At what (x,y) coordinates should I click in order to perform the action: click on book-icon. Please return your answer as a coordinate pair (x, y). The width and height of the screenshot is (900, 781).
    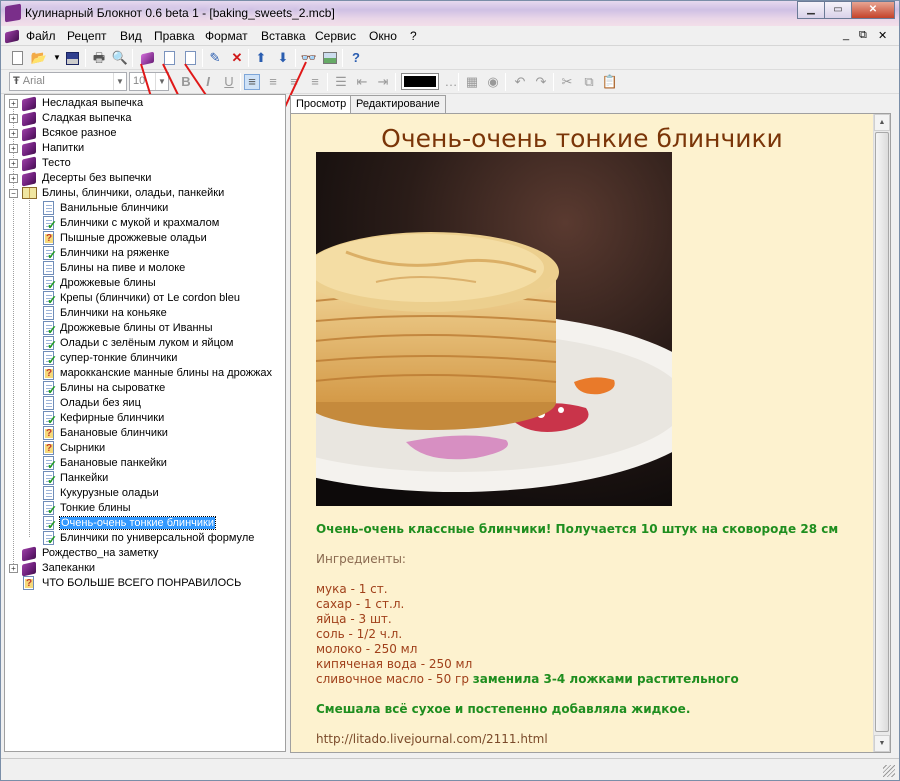
    Looking at the image, I should click on (29, 134).